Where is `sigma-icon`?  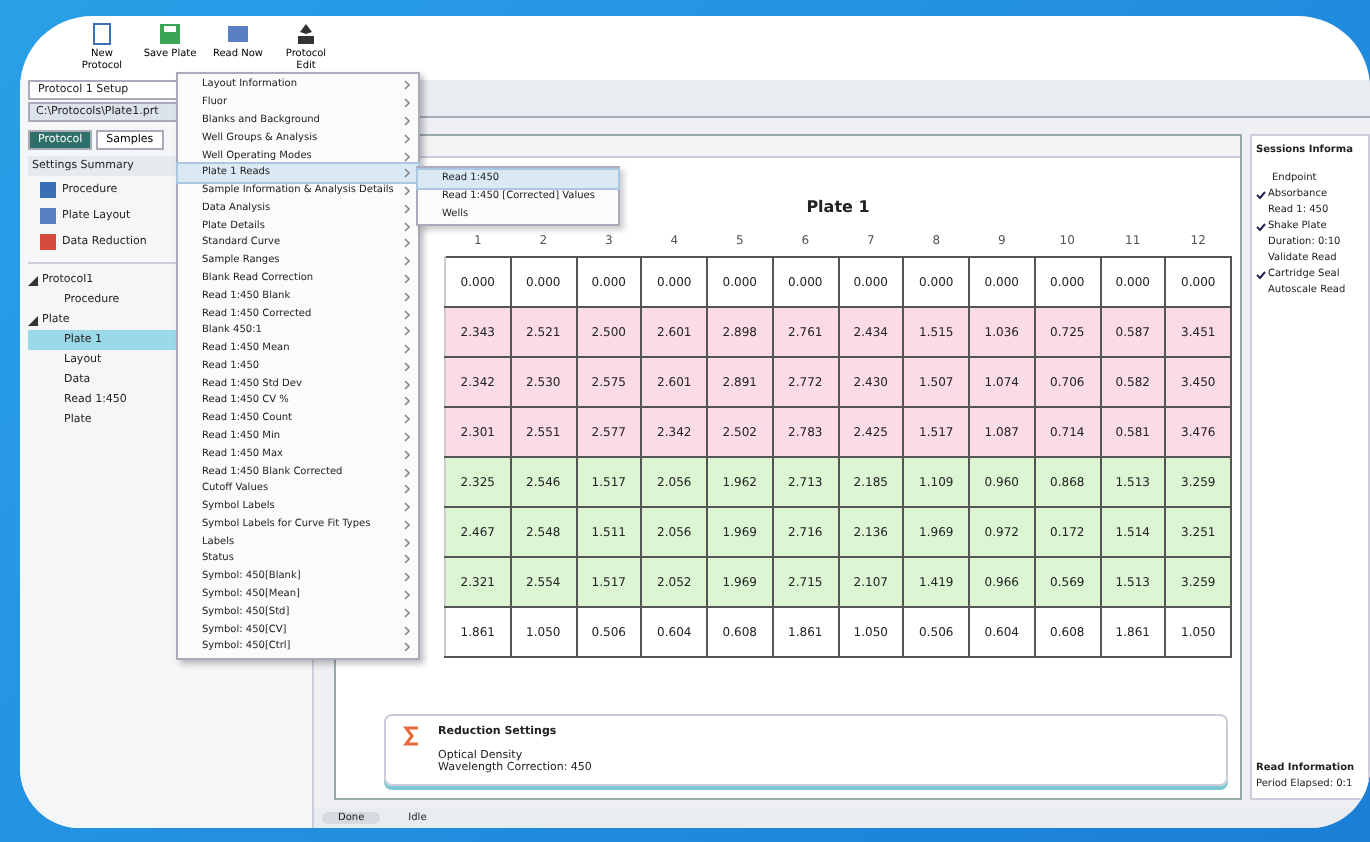
sigma-icon is located at coordinates (412, 736).